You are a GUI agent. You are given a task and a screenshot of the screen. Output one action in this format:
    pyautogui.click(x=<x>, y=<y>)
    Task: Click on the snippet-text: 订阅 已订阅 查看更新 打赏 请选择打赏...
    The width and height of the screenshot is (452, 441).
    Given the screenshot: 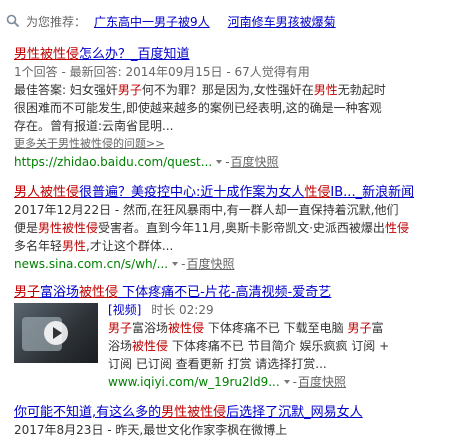 What is the action you would take?
    pyautogui.click(x=217, y=364)
    